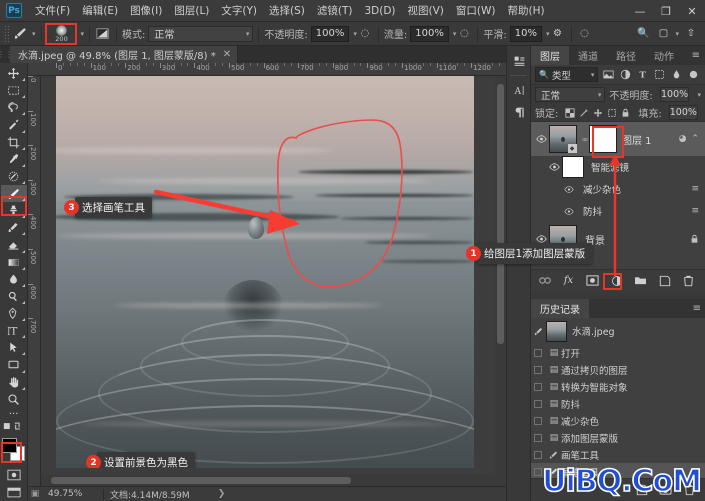 This screenshot has height=501, width=705. What do you see at coordinates (677, 74) in the screenshot?
I see `smart-filter-icon` at bounding box center [677, 74].